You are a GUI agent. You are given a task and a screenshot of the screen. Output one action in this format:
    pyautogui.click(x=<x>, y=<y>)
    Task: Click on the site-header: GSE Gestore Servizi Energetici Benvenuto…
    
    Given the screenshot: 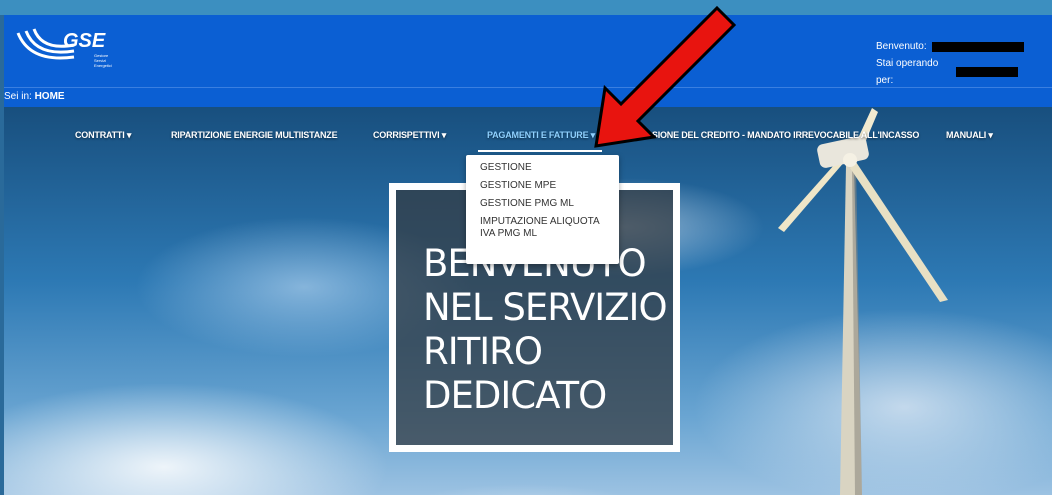 What is the action you would take?
    pyautogui.click(x=528, y=51)
    